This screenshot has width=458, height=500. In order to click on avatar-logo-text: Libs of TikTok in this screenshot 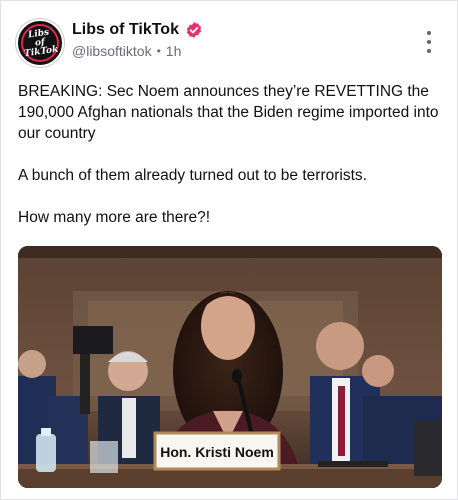, I will do `click(41, 43)`.